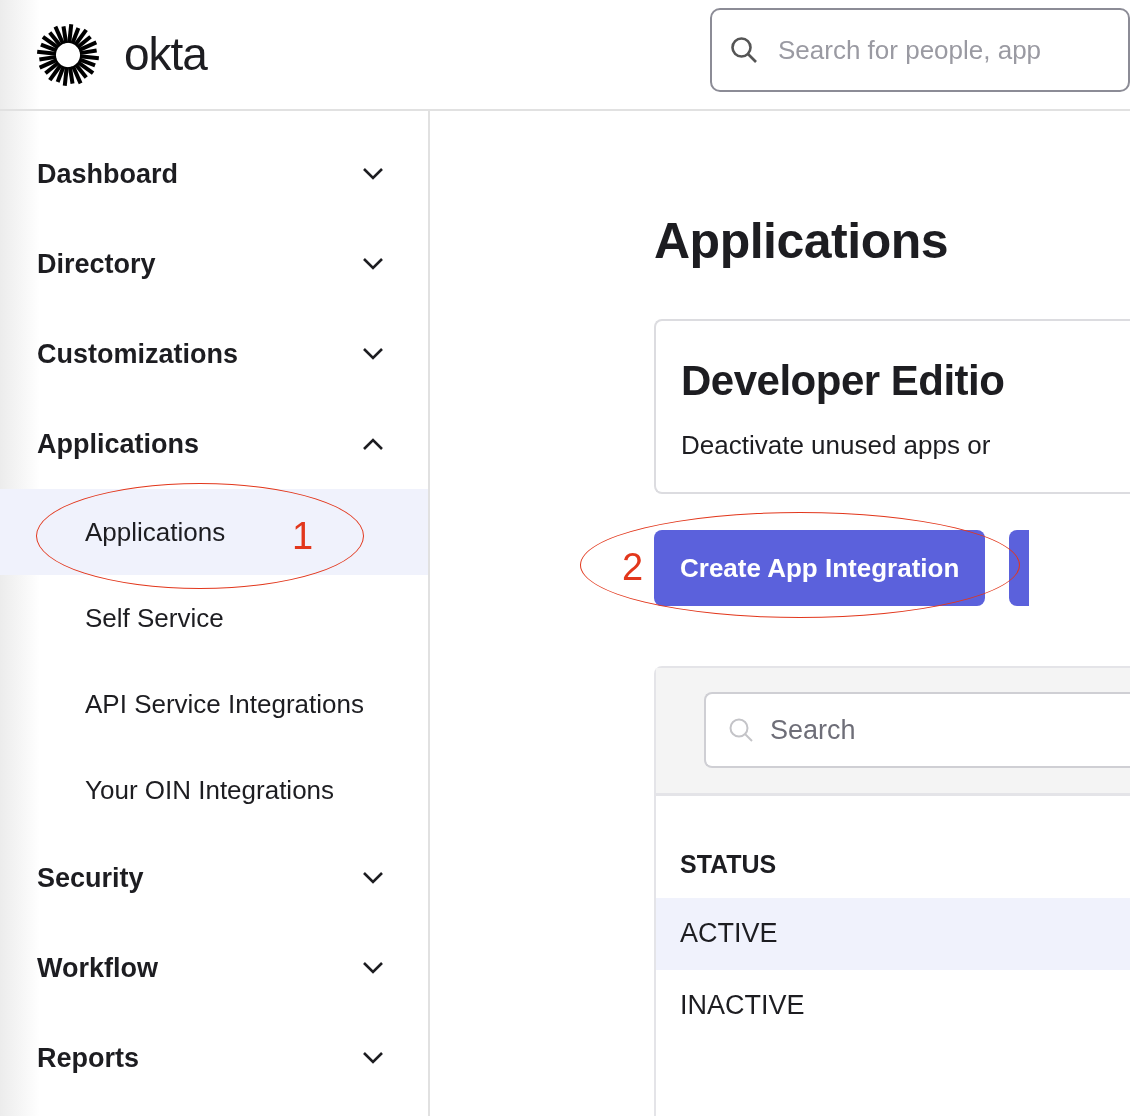 Image resolution: width=1130 pixels, height=1116 pixels. What do you see at coordinates (1019, 568) in the screenshot?
I see `secondary-button` at bounding box center [1019, 568].